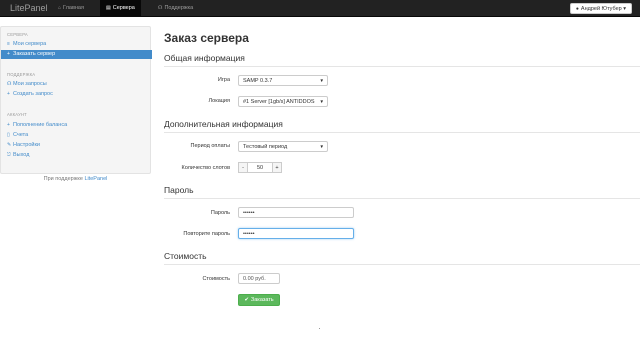 Image resolution: width=640 pixels, height=360 pixels. I want to click on order-button: ✔ Заказать, so click(259, 300).